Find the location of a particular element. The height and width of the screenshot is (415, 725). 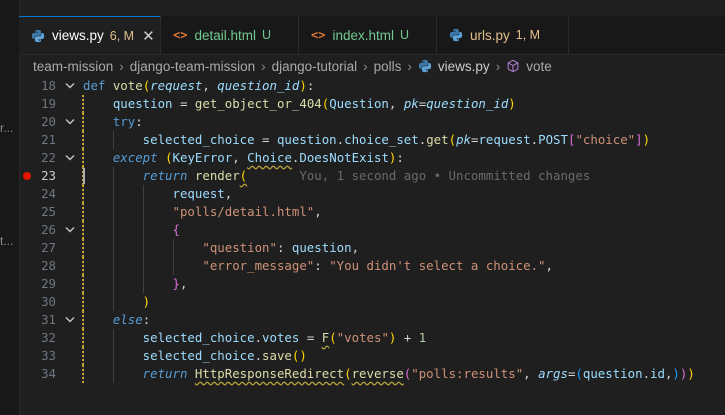

line-number: 22 is located at coordinates (48, 157).